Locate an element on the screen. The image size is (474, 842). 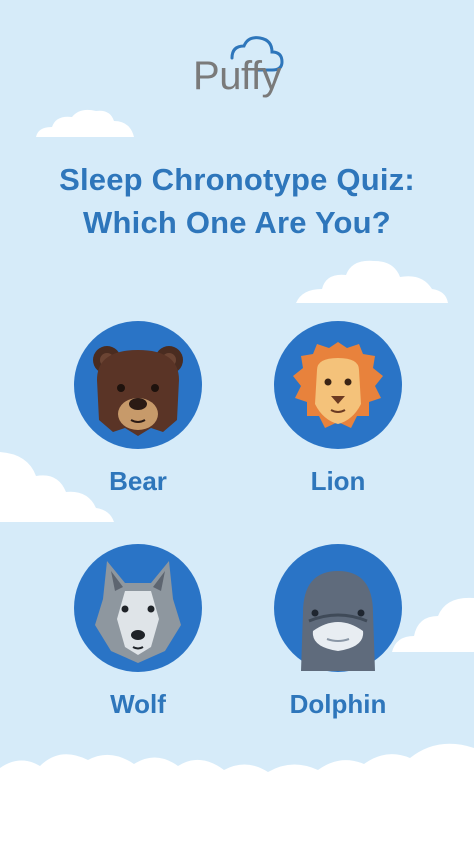
lion-icon is located at coordinates (338, 385).